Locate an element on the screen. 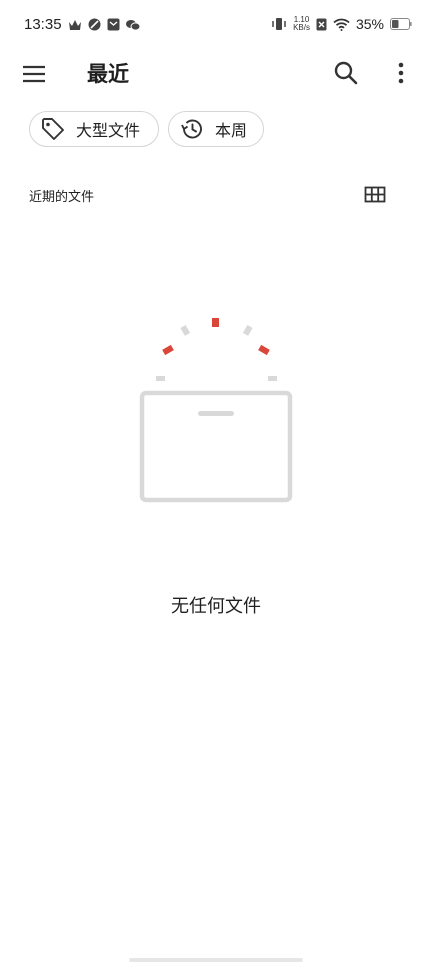 This screenshot has height=964, width=432. app-bar: 最近 is located at coordinates (216, 73).